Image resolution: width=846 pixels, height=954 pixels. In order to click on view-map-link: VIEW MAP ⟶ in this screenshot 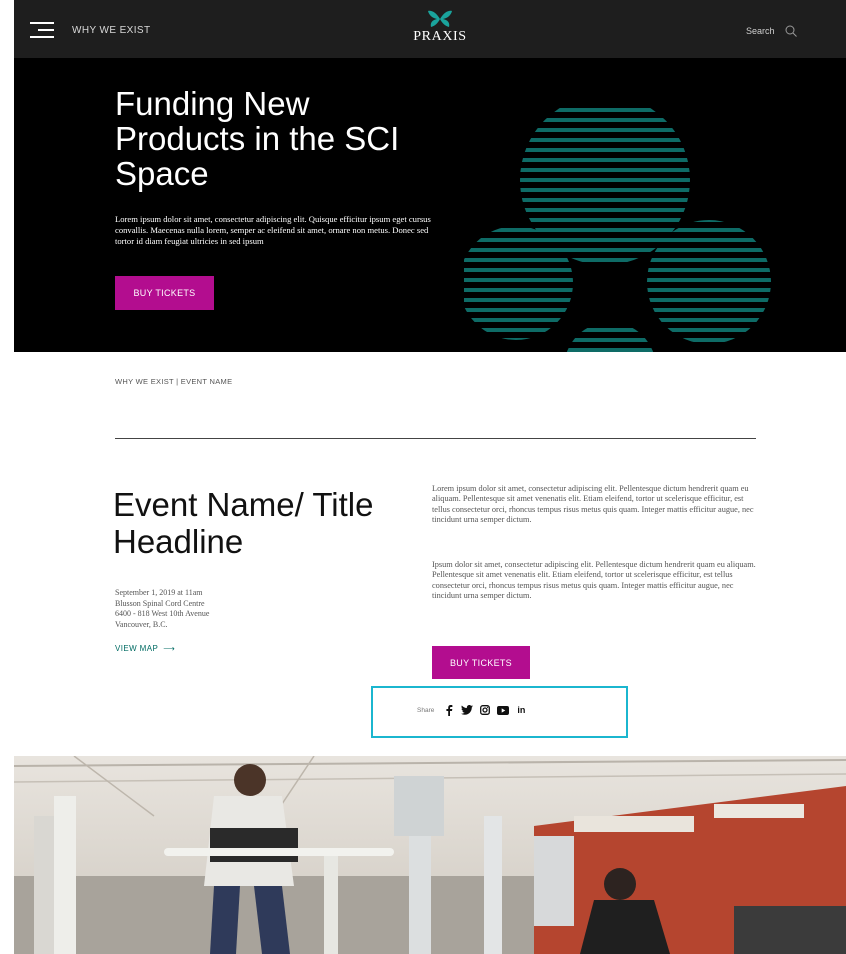, I will do `click(145, 648)`.